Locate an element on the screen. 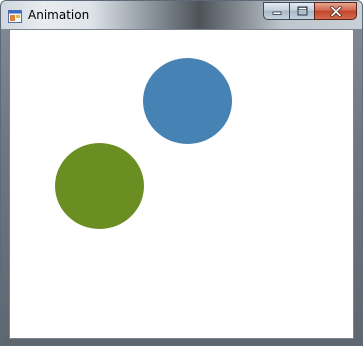 This screenshot has width=363, height=346. maximize-button is located at coordinates (301, 11).